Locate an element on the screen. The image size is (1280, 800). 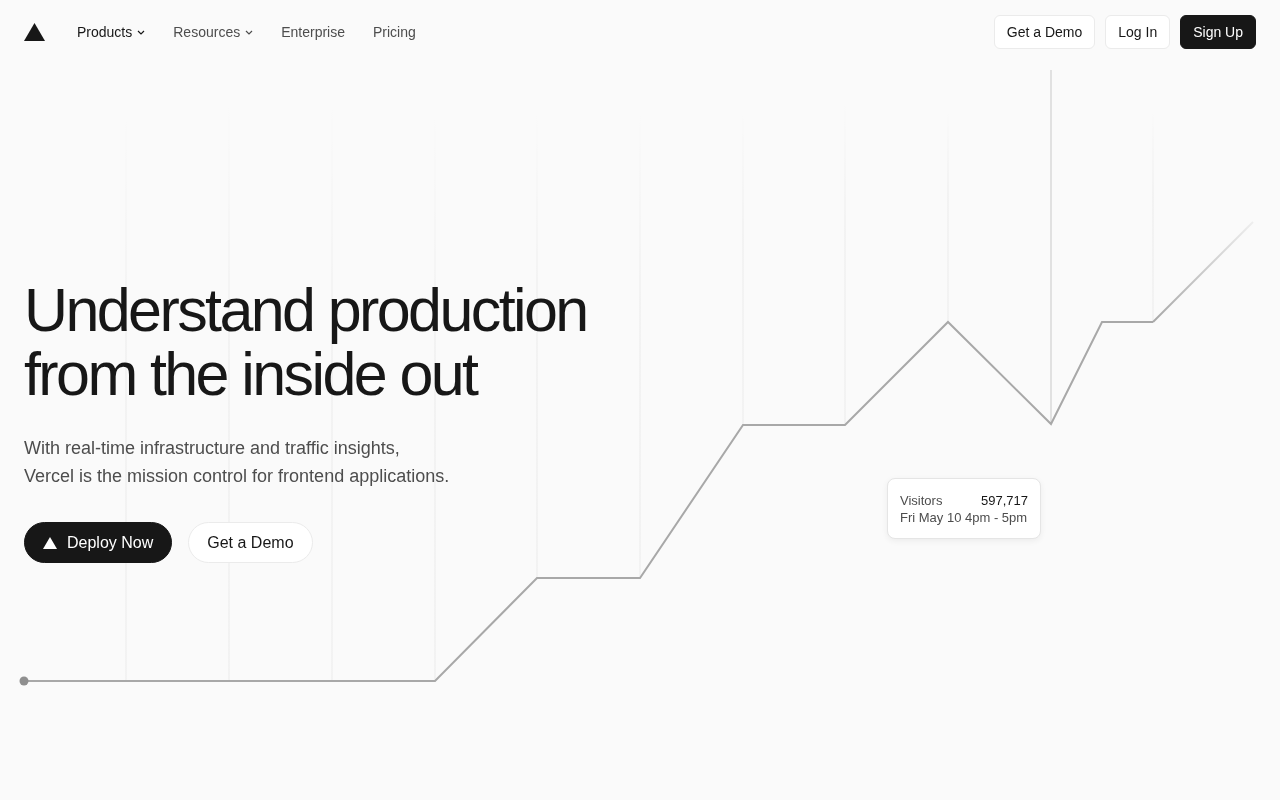
demo-button: Get a Demo is located at coordinates (250, 542).